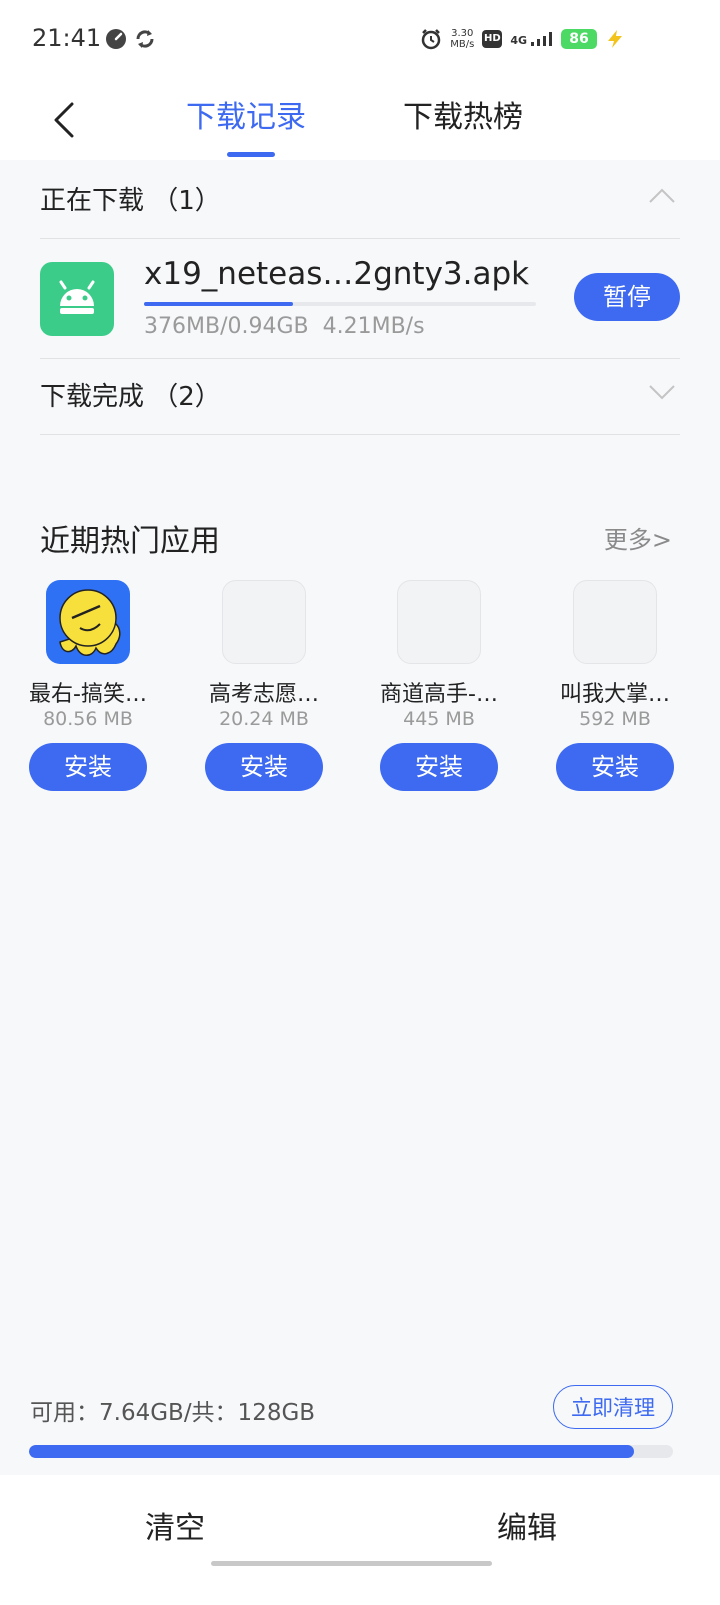 The height and width of the screenshot is (1605, 720). Describe the element at coordinates (264, 719) in the screenshot. I see `app-size: 20.24 MB` at that location.